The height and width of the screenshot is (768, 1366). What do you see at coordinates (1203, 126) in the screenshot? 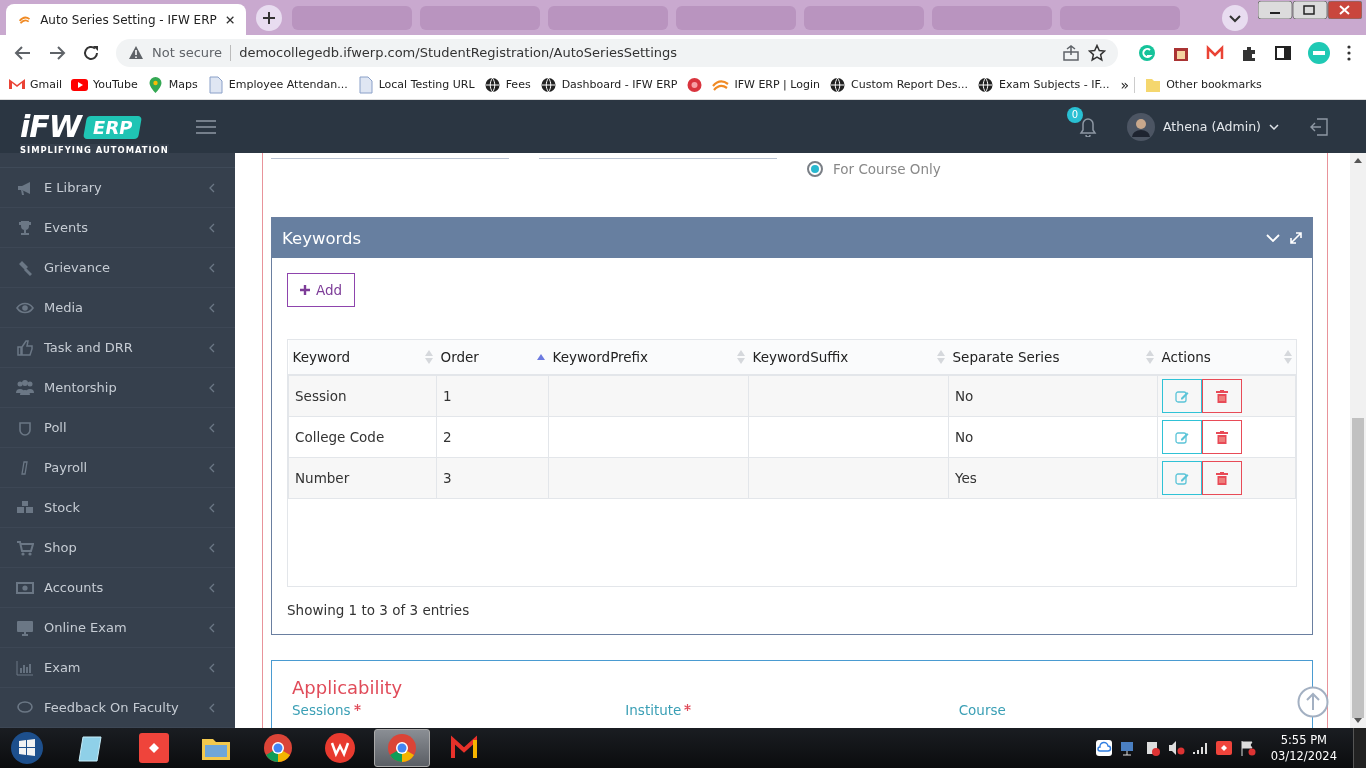
I see `user-menu: Athena (Admin)` at bounding box center [1203, 126].